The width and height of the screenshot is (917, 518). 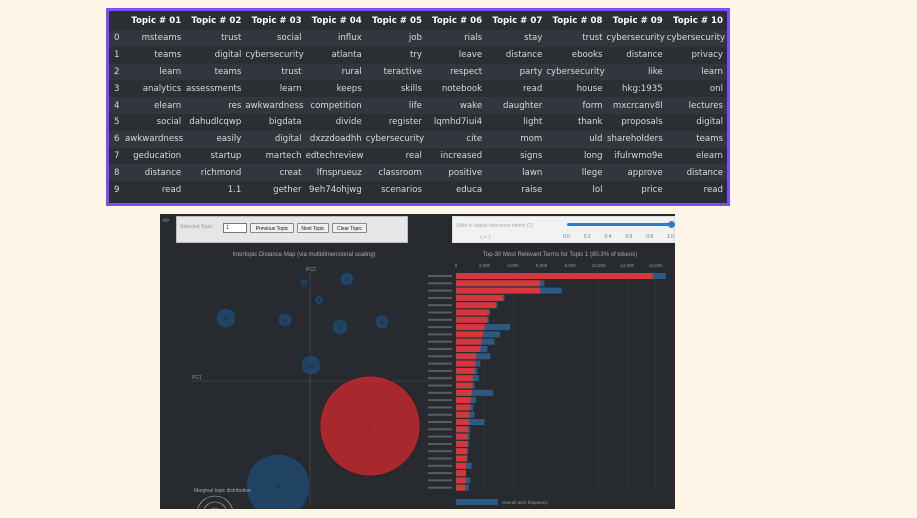 I want to click on bar-axis-tick-label: 8,000, so click(x=571, y=265).